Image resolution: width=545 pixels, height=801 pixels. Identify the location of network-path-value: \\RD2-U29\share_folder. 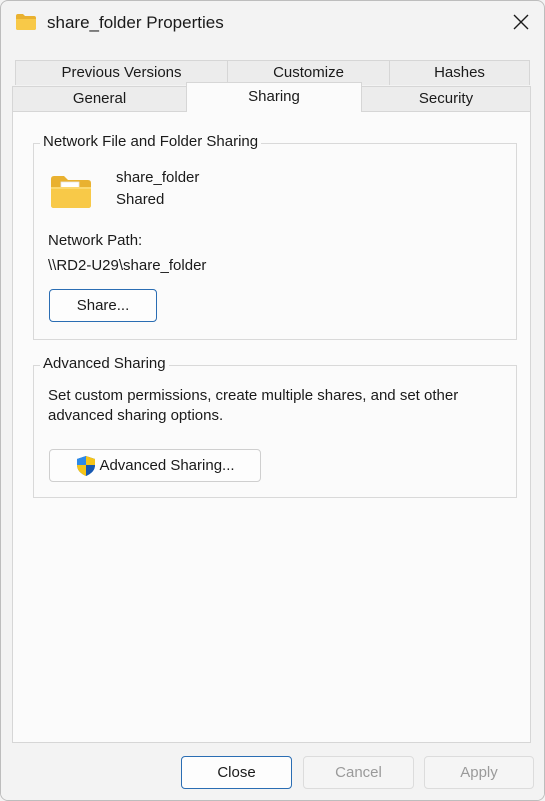
(127, 265).